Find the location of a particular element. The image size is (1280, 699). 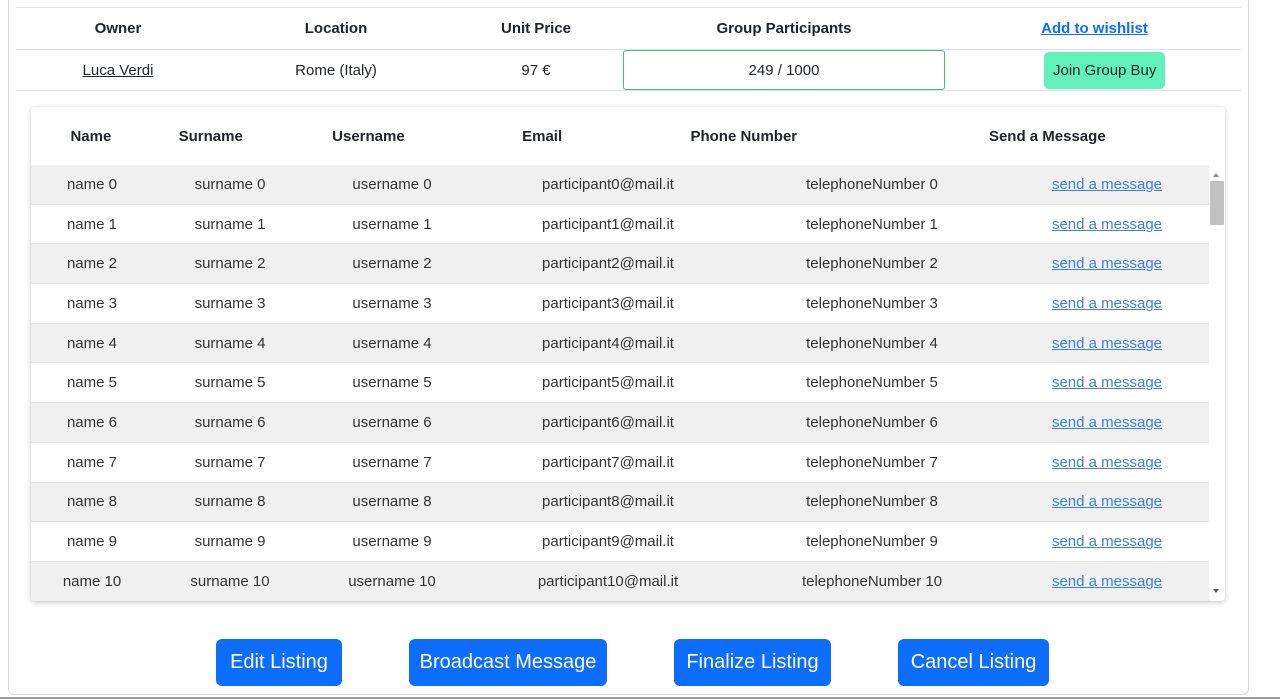

participant-email: participant0@mail.it is located at coordinates (608, 184).